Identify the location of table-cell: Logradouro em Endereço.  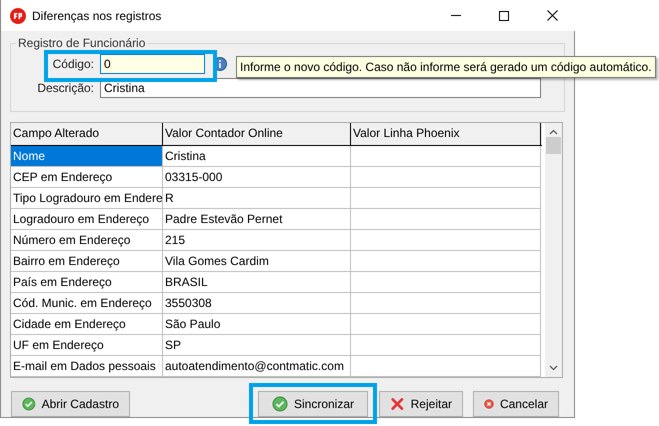
(87, 219).